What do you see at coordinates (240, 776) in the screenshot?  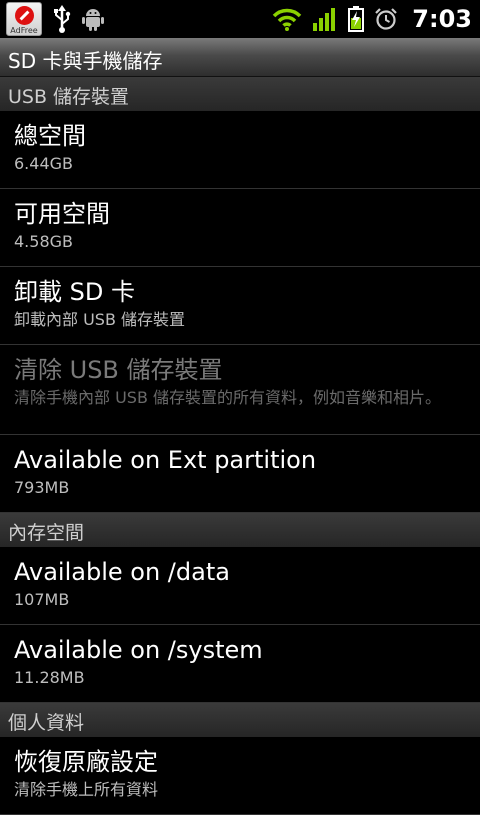 I see `factory-reset-item: 恢復原廠設定 清除手機上所有資料` at bounding box center [240, 776].